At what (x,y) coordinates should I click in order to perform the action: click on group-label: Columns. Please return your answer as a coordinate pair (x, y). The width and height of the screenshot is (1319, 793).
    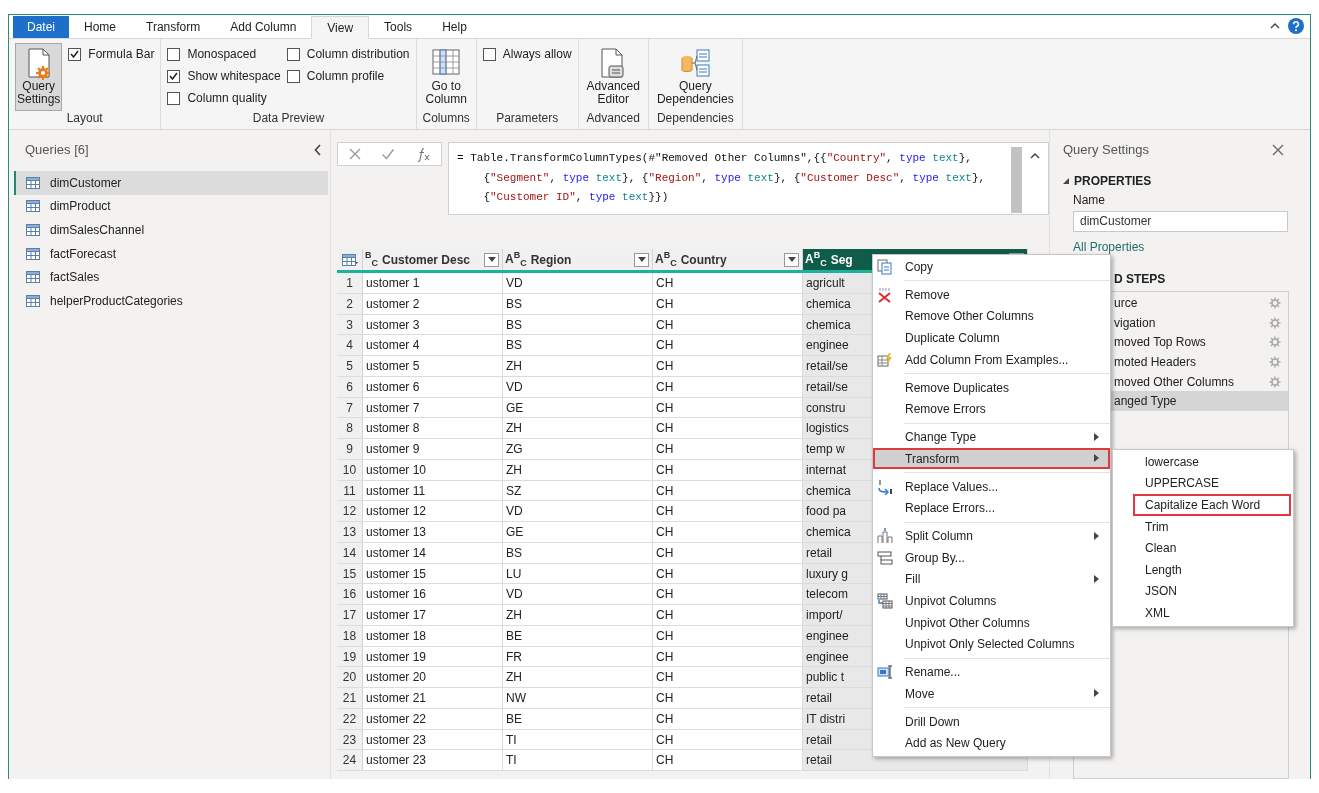
    Looking at the image, I should click on (446, 119).